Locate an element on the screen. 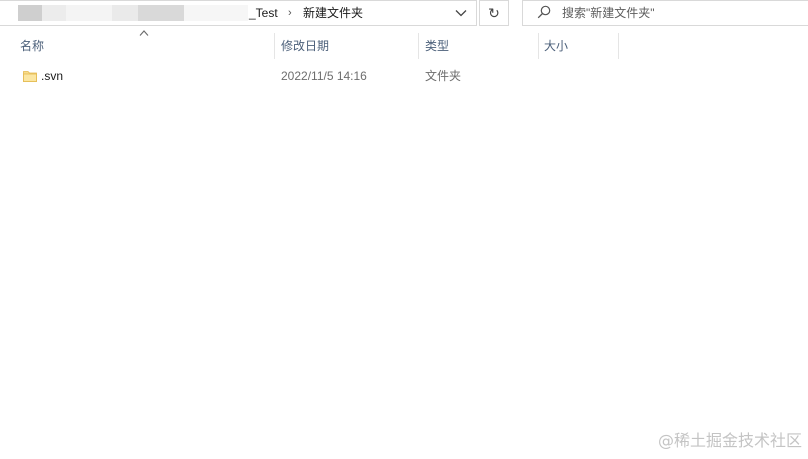 This screenshot has width=808, height=459. file-type: 文件夹 is located at coordinates (443, 76).